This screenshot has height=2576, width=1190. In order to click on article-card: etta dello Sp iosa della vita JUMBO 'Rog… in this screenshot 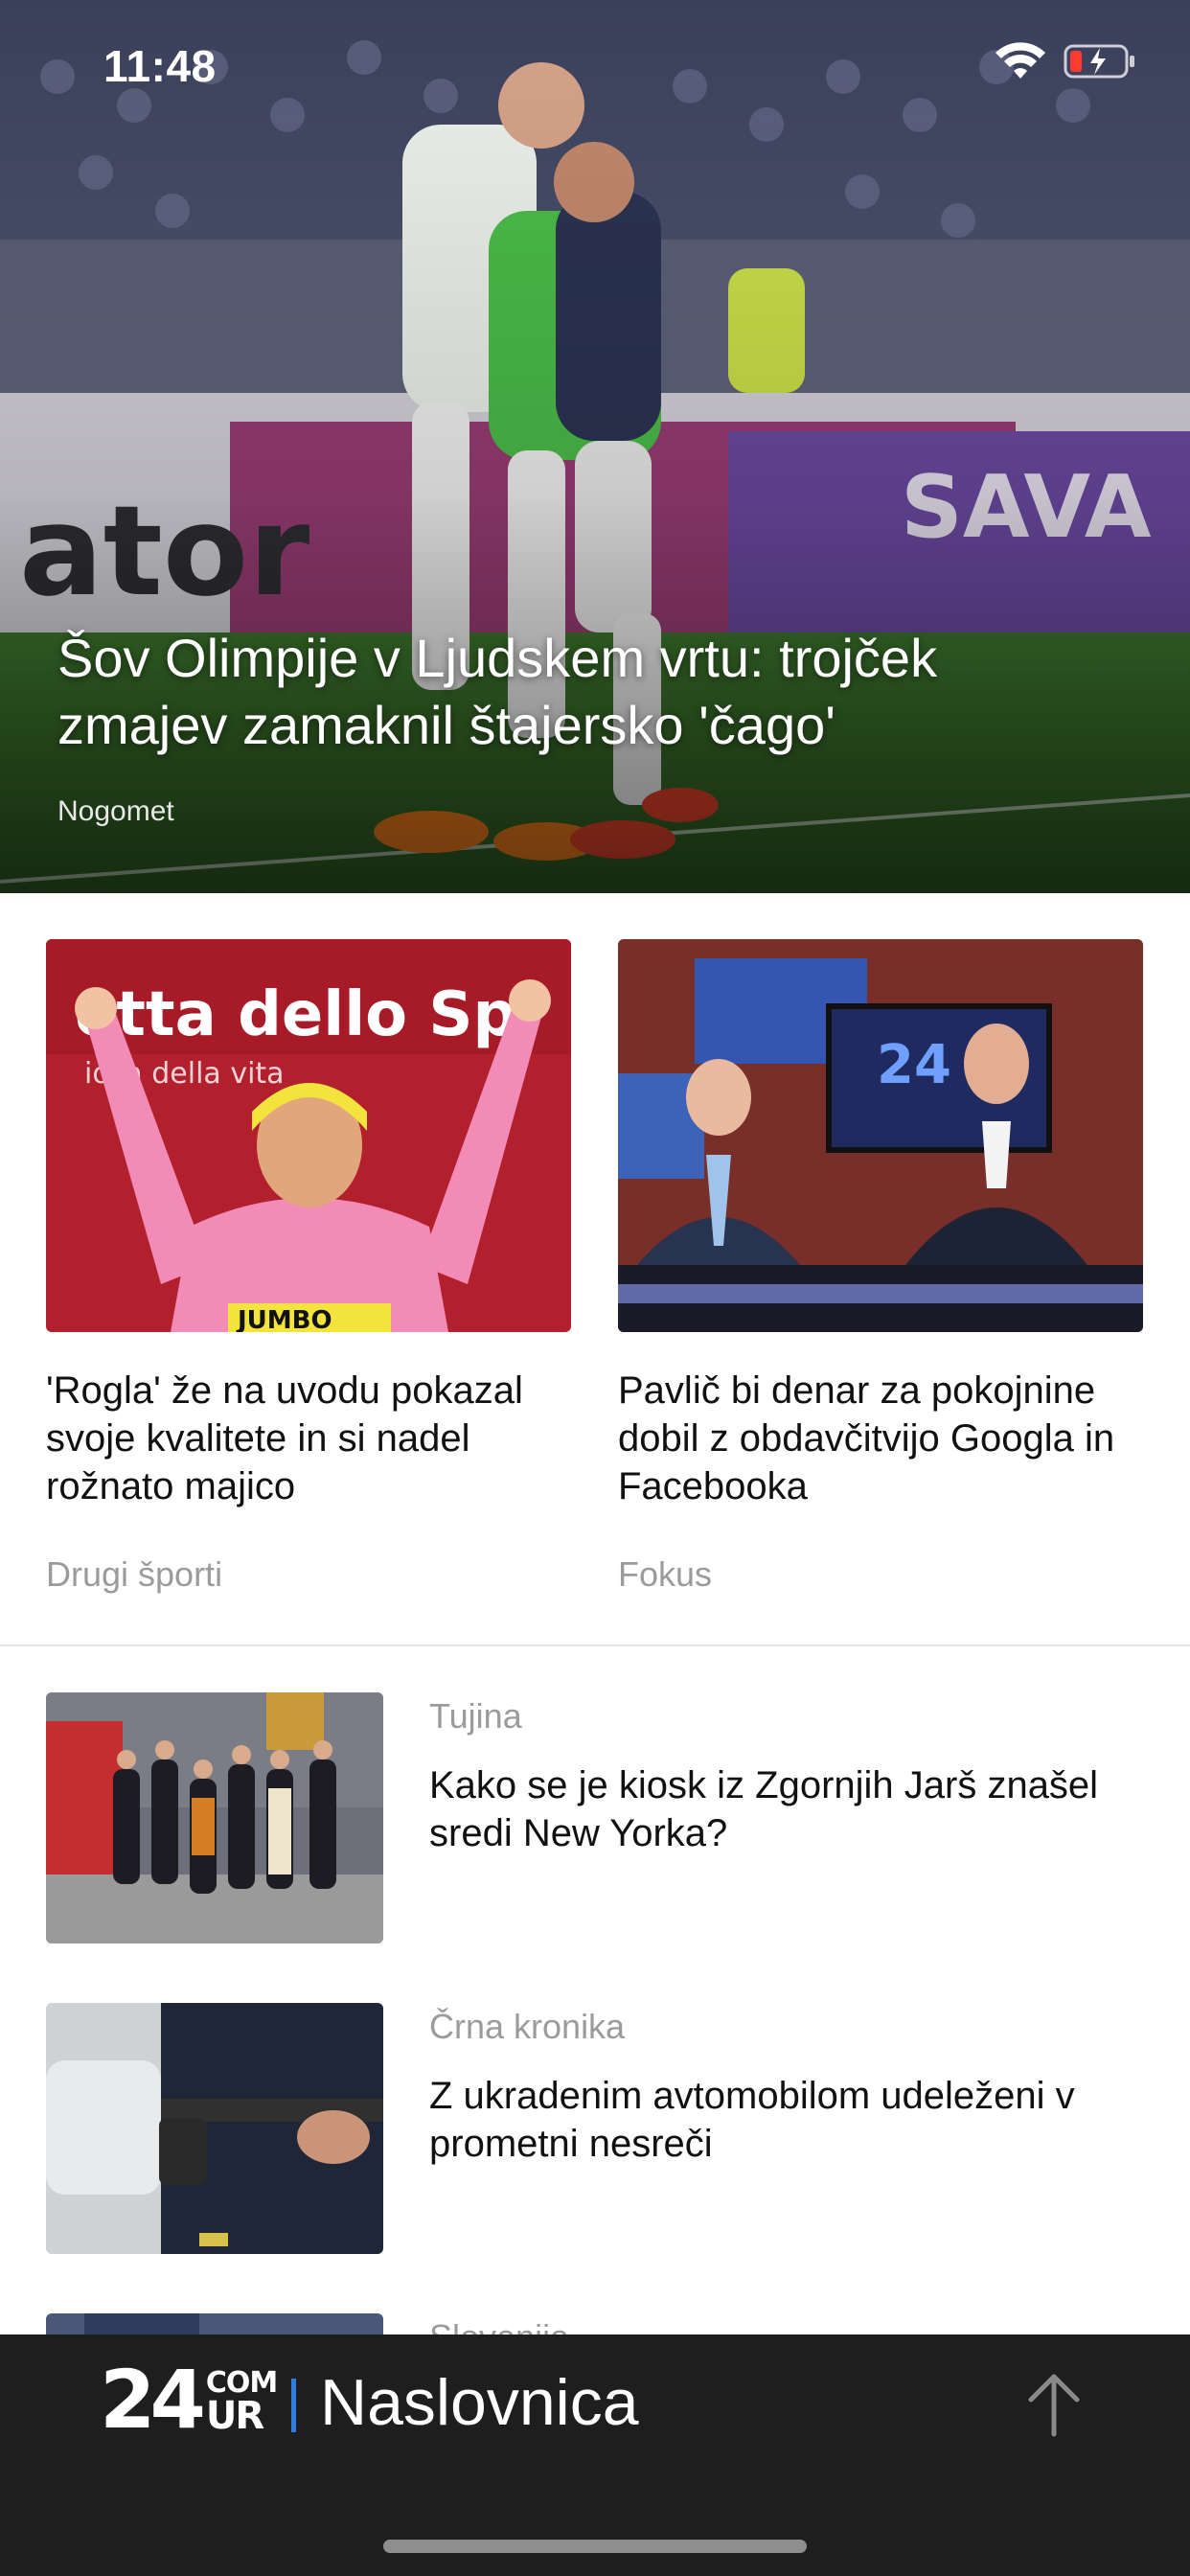, I will do `click(309, 1266)`.